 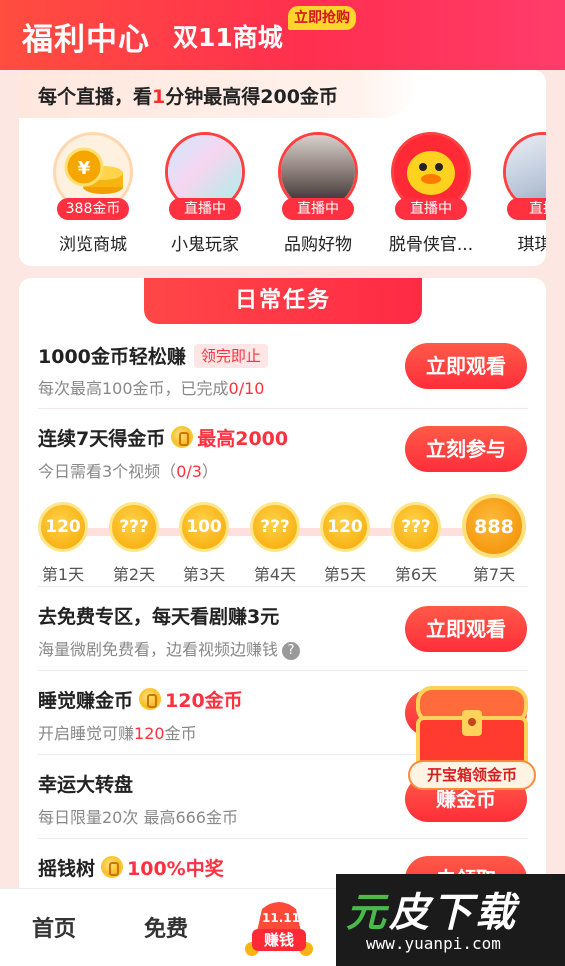 I want to click on task-1000-coins: 1000金币轻松赚 领完即止 每次最高100金币，已完成0/10 立即观看, so click(x=282, y=373).